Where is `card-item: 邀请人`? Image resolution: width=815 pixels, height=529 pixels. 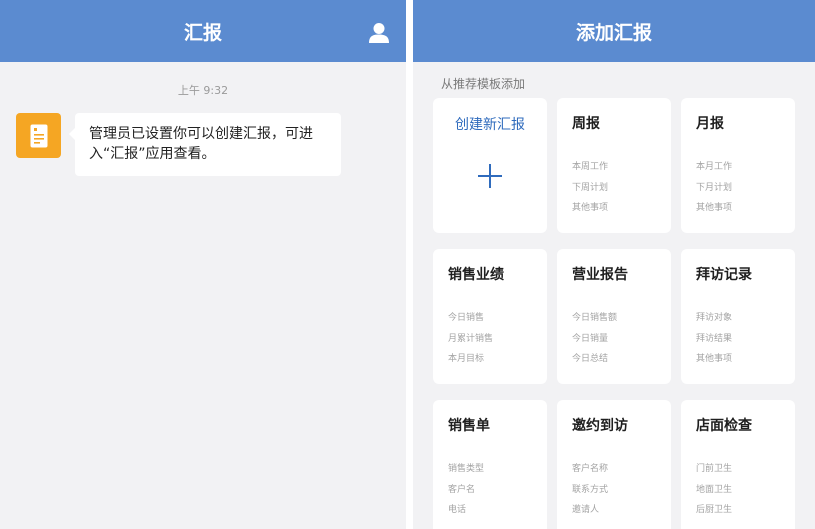
card-item: 邀请人 is located at coordinates (586, 510).